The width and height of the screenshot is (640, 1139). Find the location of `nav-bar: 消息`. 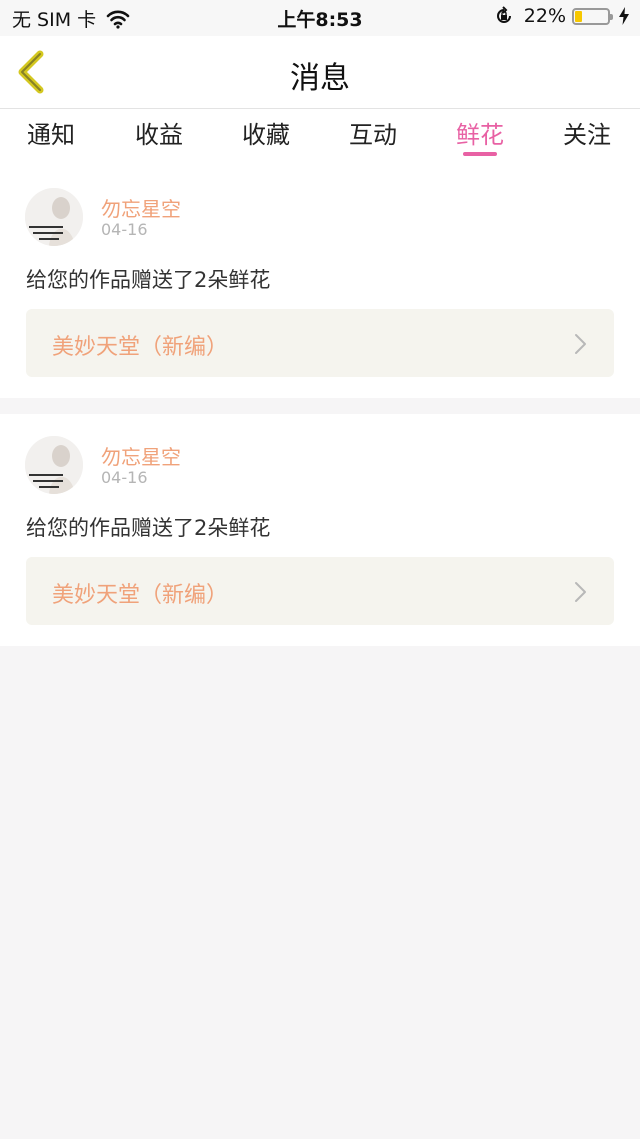

nav-bar: 消息 is located at coordinates (320, 72).